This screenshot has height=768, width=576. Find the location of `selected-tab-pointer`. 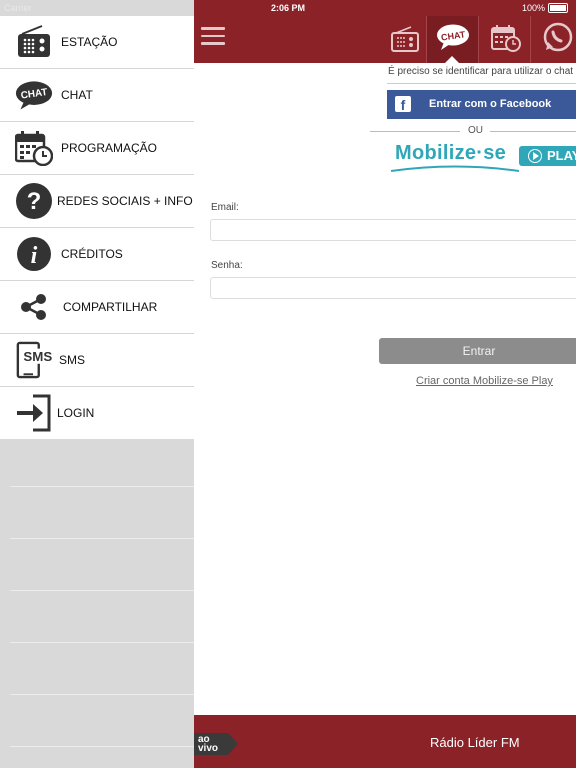

selected-tab-pointer is located at coordinates (452, 60).